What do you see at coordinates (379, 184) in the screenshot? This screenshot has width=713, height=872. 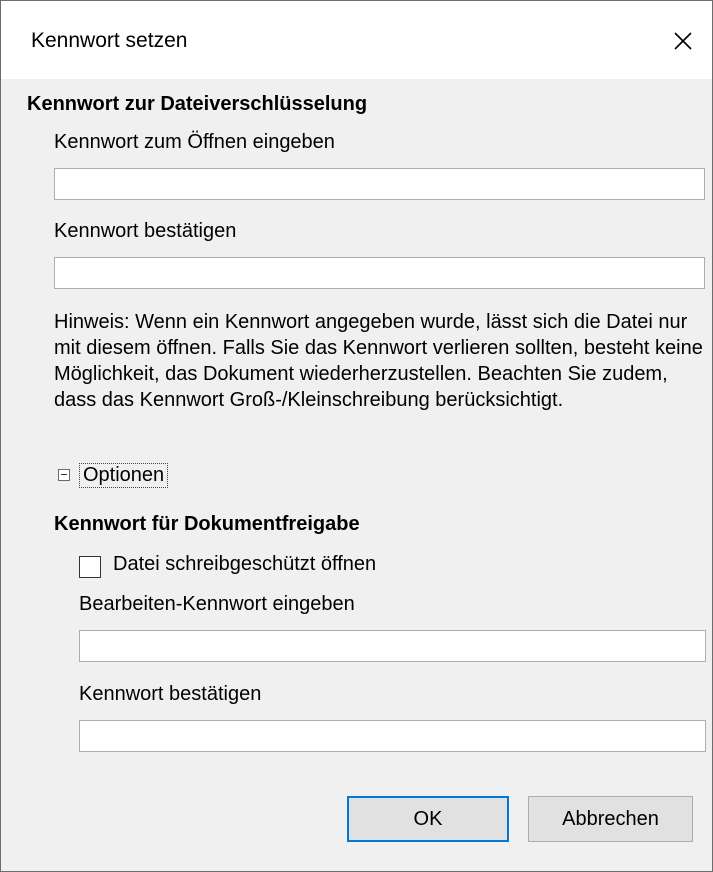 I see `open-password-input` at bounding box center [379, 184].